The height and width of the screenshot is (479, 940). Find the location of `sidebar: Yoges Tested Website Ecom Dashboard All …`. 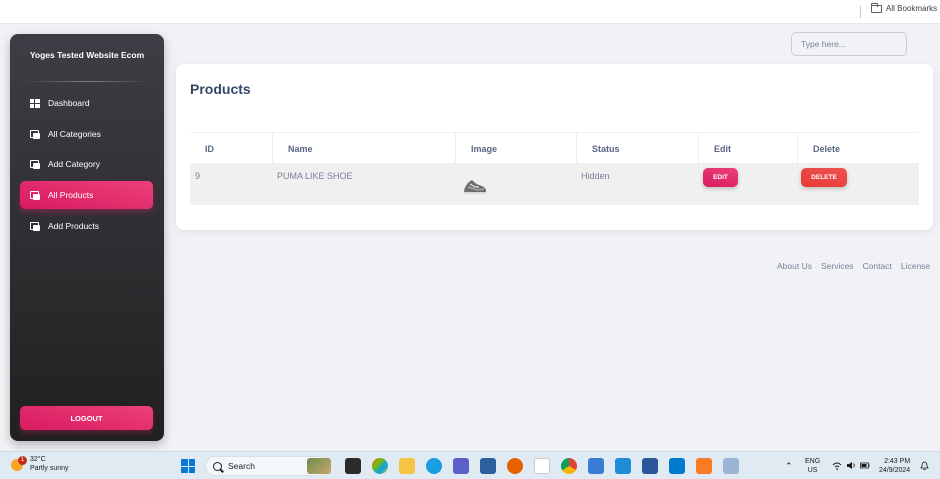

sidebar: Yoges Tested Website Ecom Dashboard All … is located at coordinates (87, 237).